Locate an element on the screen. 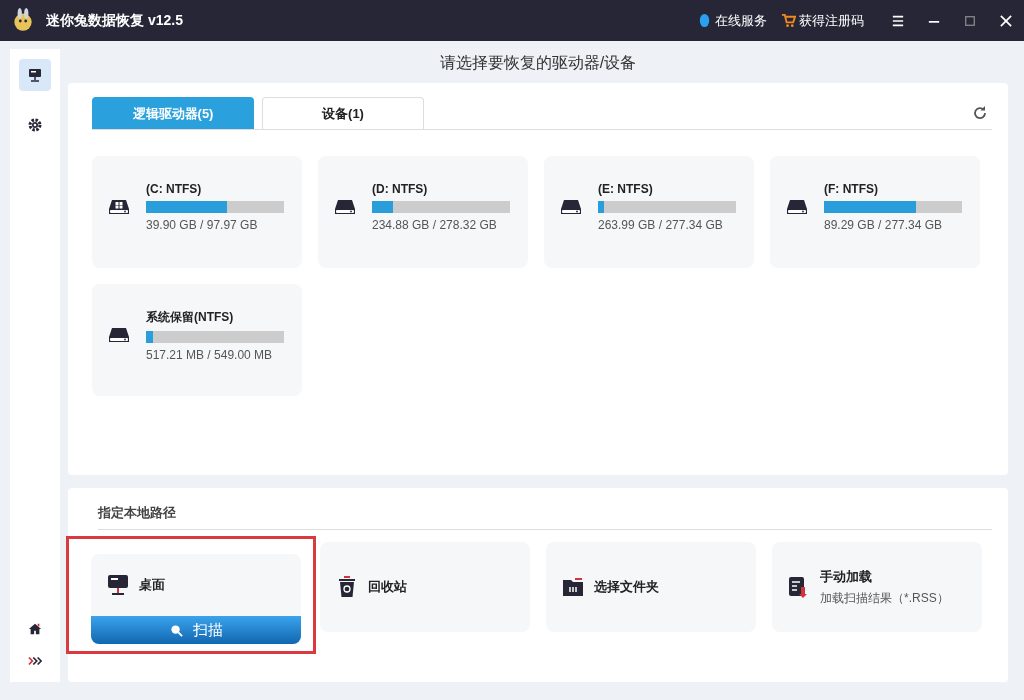 The image size is (1024, 700). location-card: 回收站 is located at coordinates (425, 587).